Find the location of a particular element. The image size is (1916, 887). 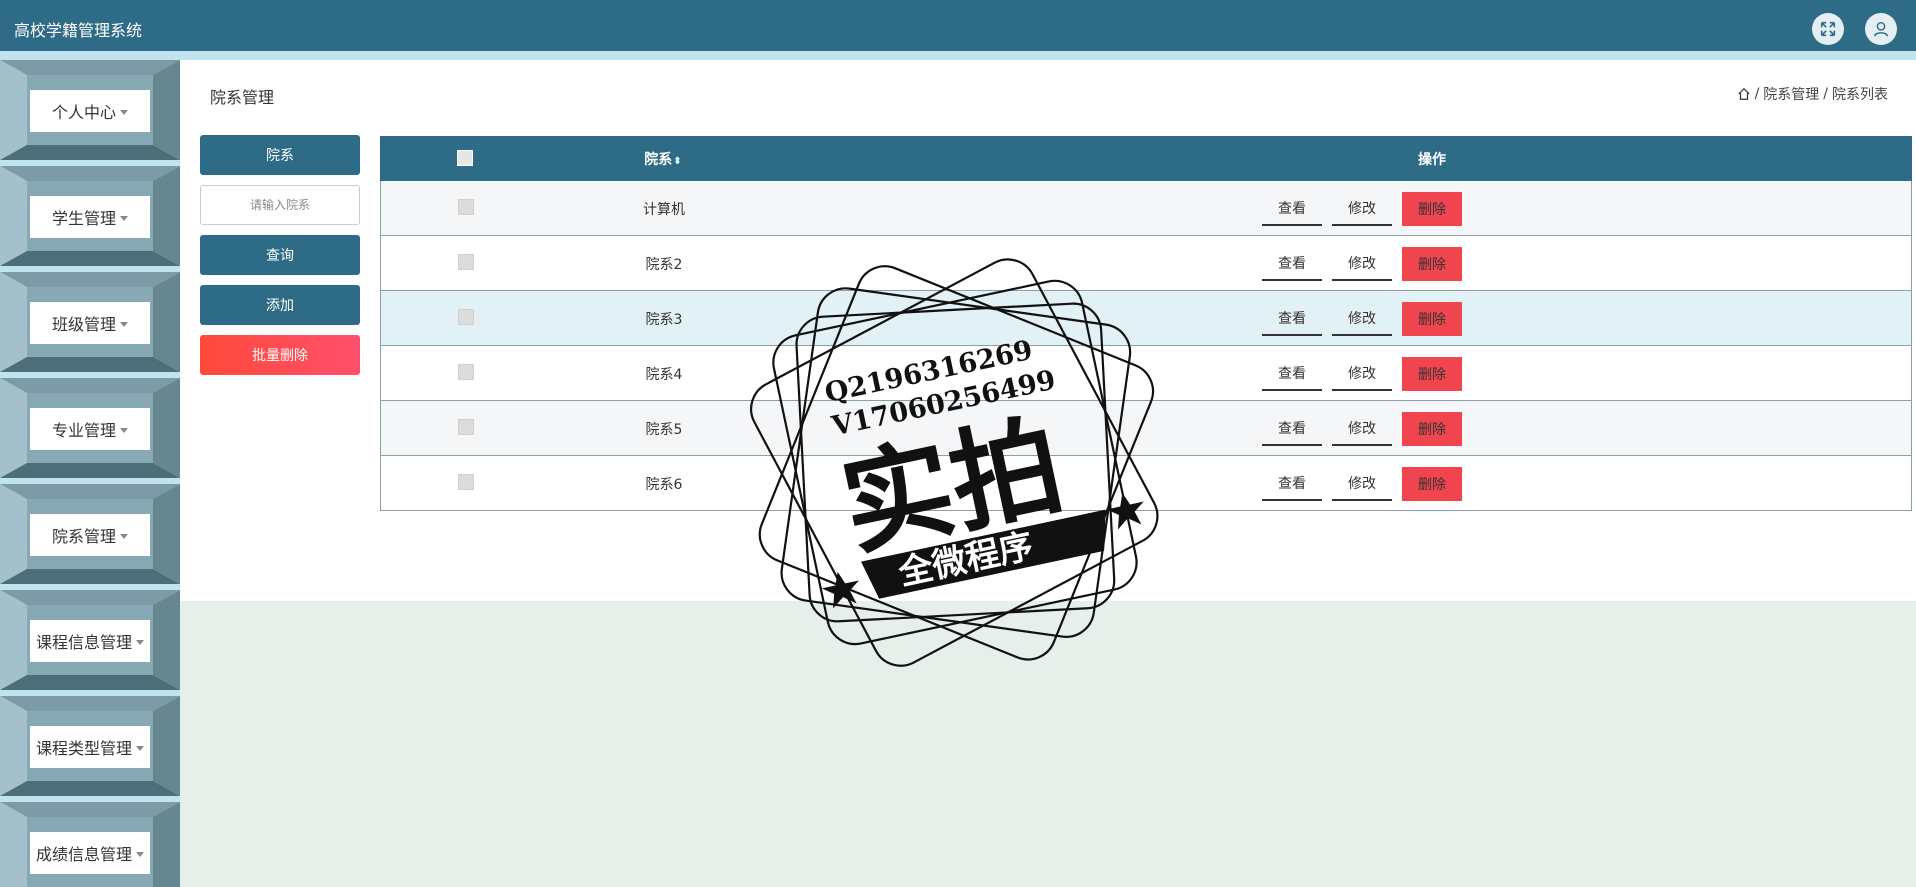

sidebar-item-label: 课程类型管理 is located at coordinates (83, 748).